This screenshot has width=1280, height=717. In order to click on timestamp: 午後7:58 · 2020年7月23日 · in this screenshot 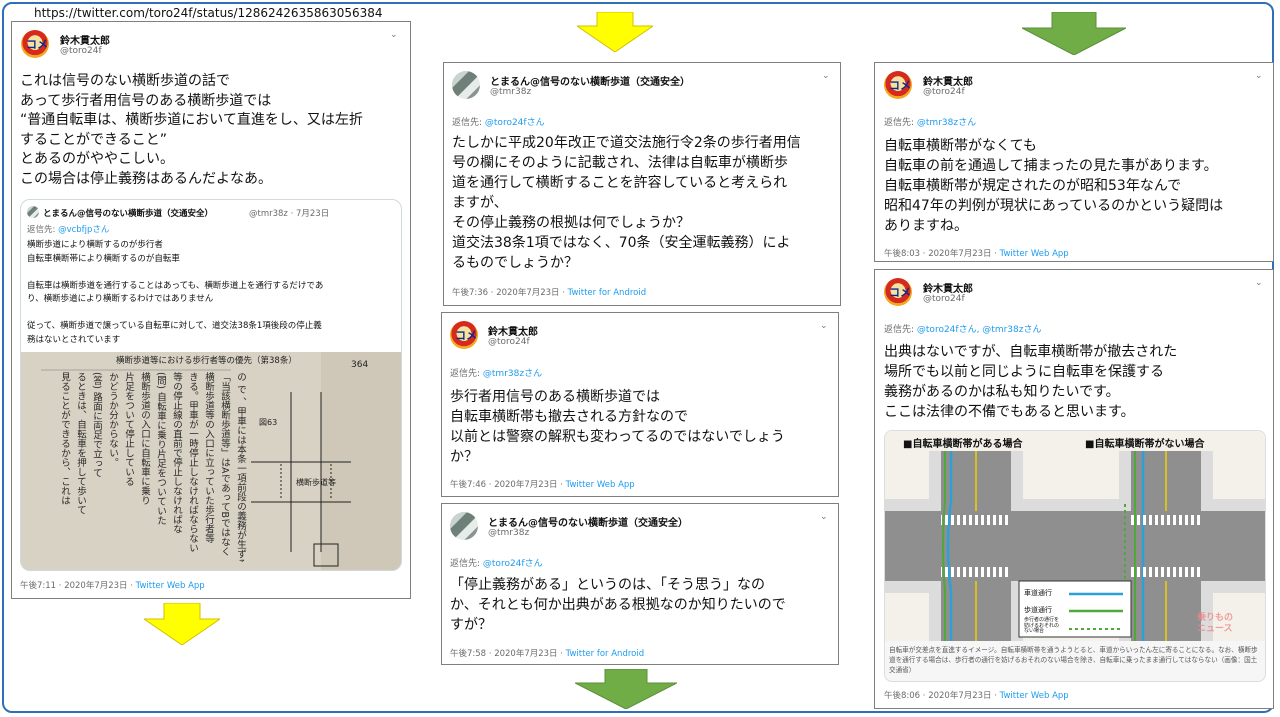, I will do `click(508, 654)`.